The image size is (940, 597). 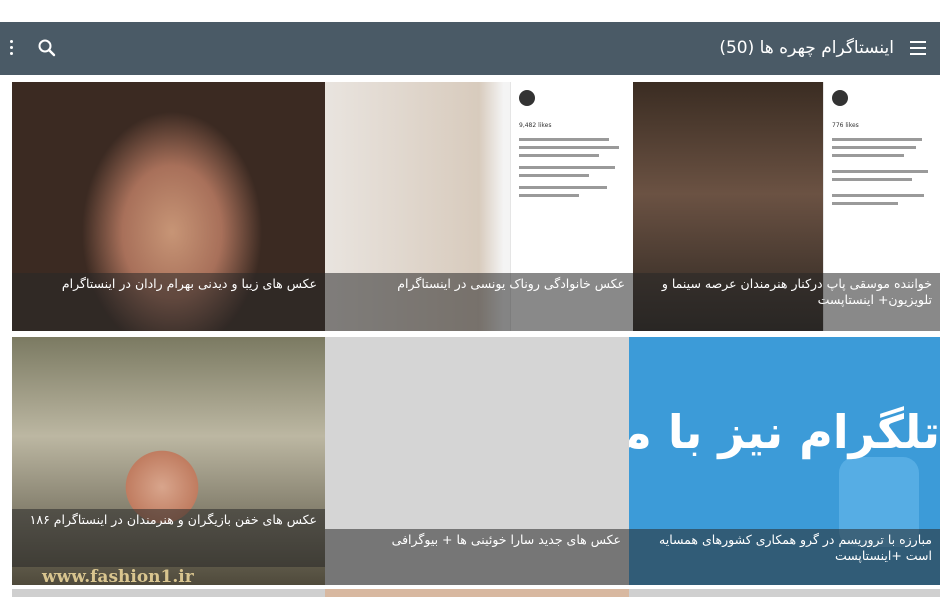 What do you see at coordinates (118, 576) in the screenshot?
I see `watermark-text: www.fashion1.ir` at bounding box center [118, 576].